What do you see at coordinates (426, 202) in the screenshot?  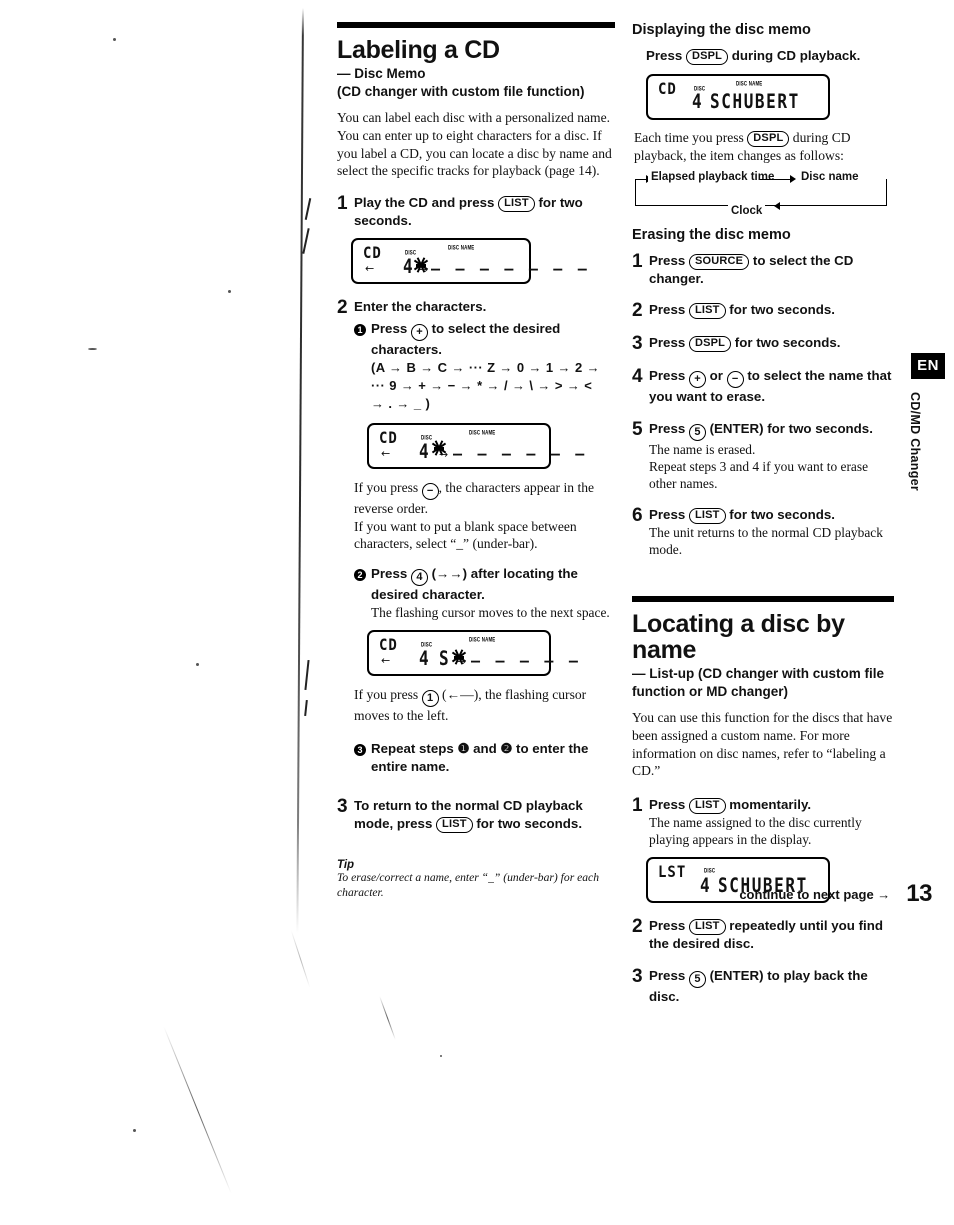 I see `step-1-text-pre: Play the CD and press` at bounding box center [426, 202].